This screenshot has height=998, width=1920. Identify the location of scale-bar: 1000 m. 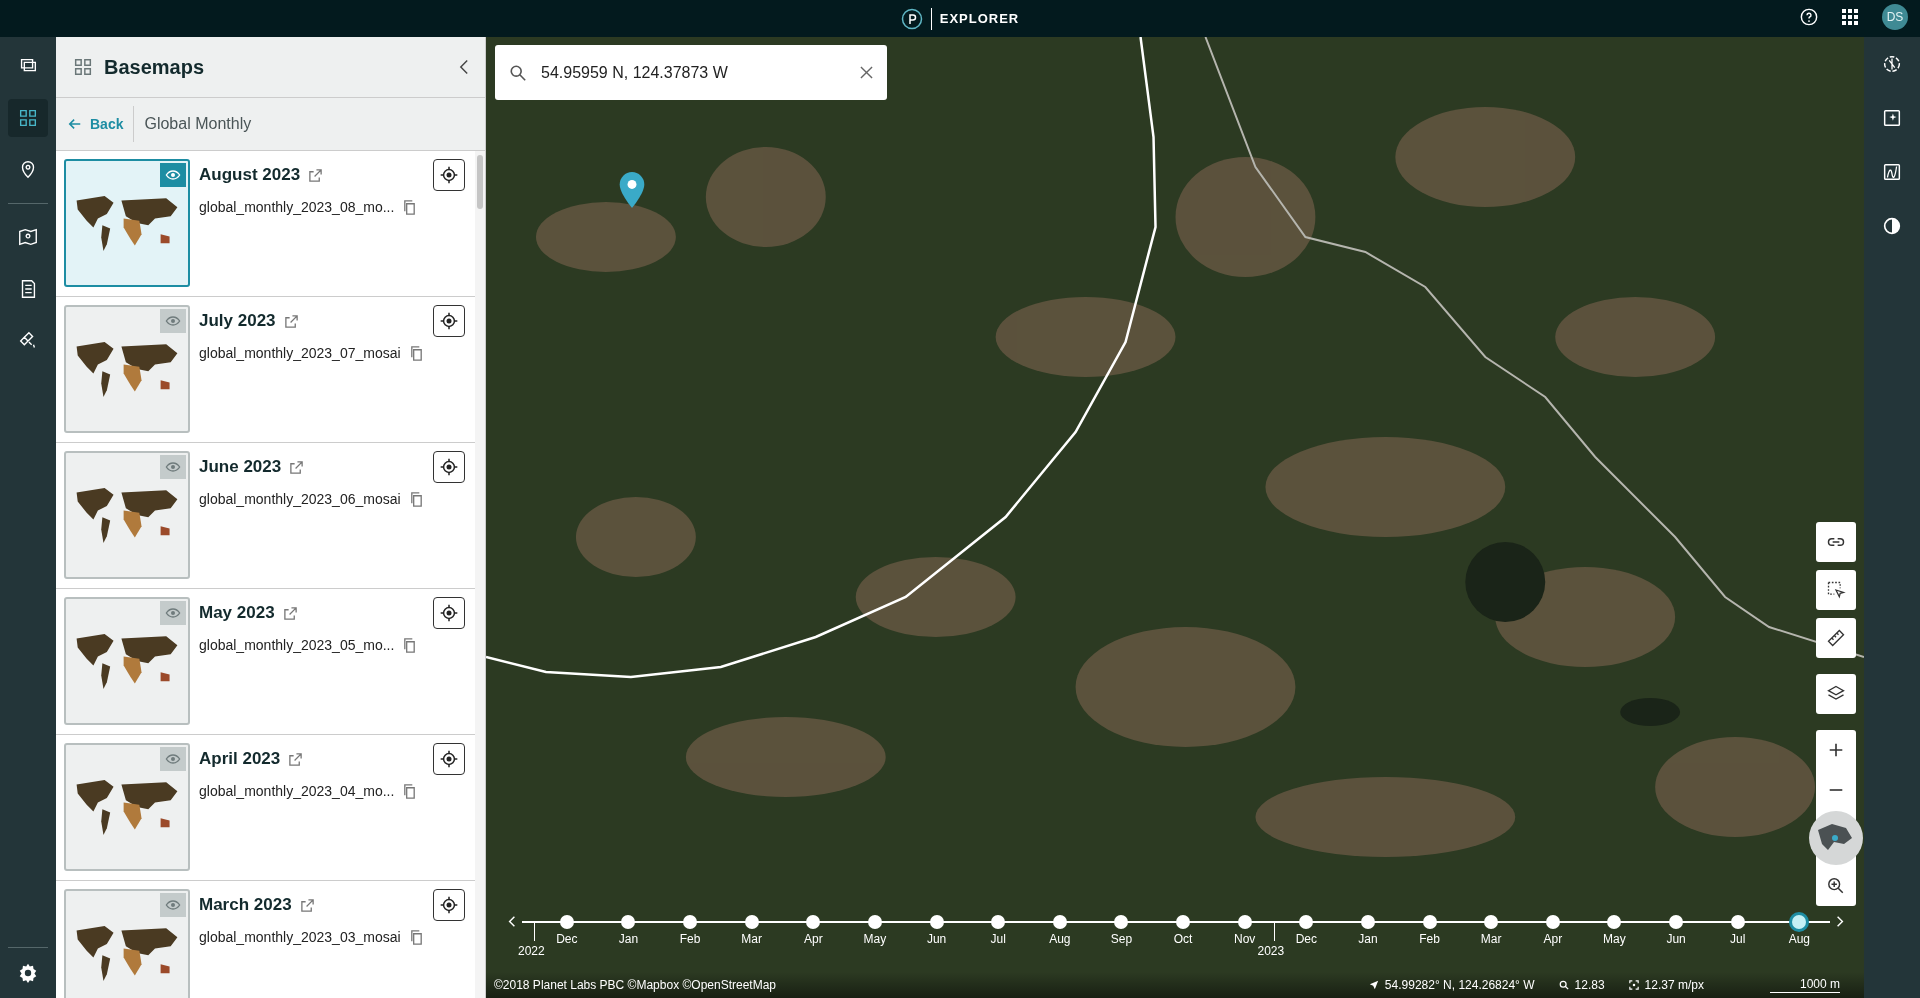
(1804, 985).